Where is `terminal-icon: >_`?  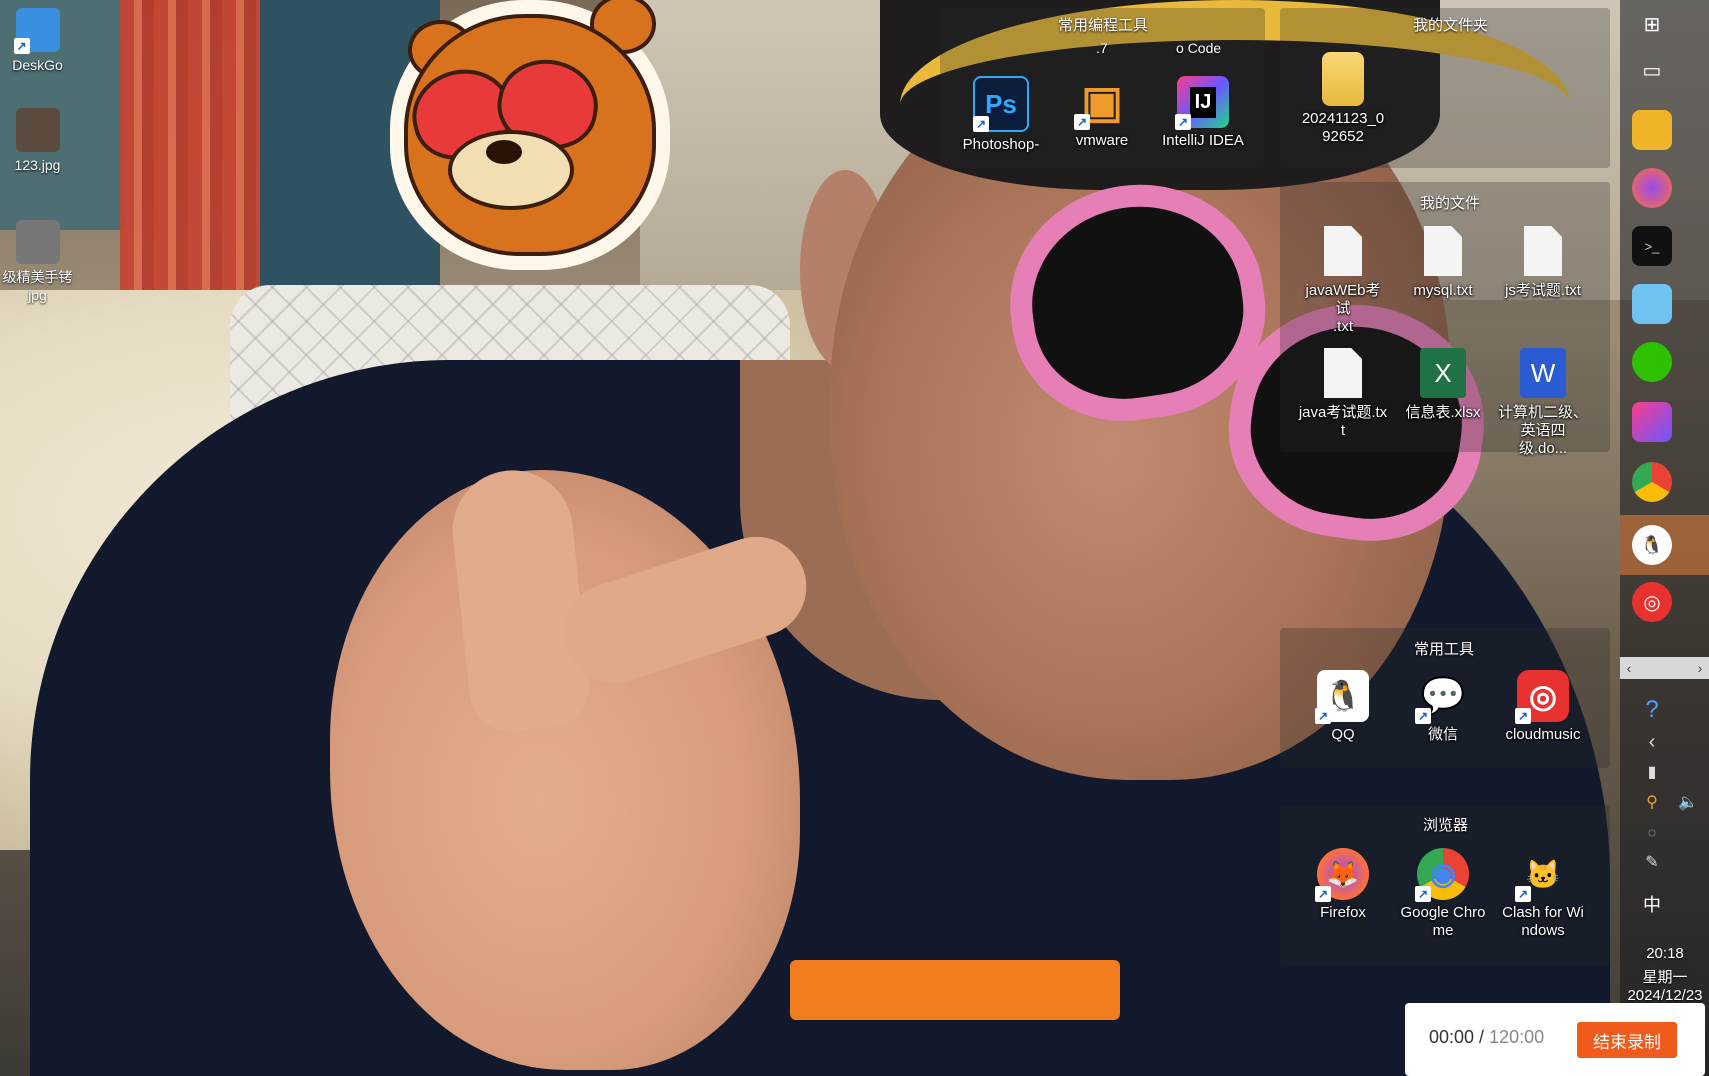 terminal-icon: >_ is located at coordinates (1652, 246).